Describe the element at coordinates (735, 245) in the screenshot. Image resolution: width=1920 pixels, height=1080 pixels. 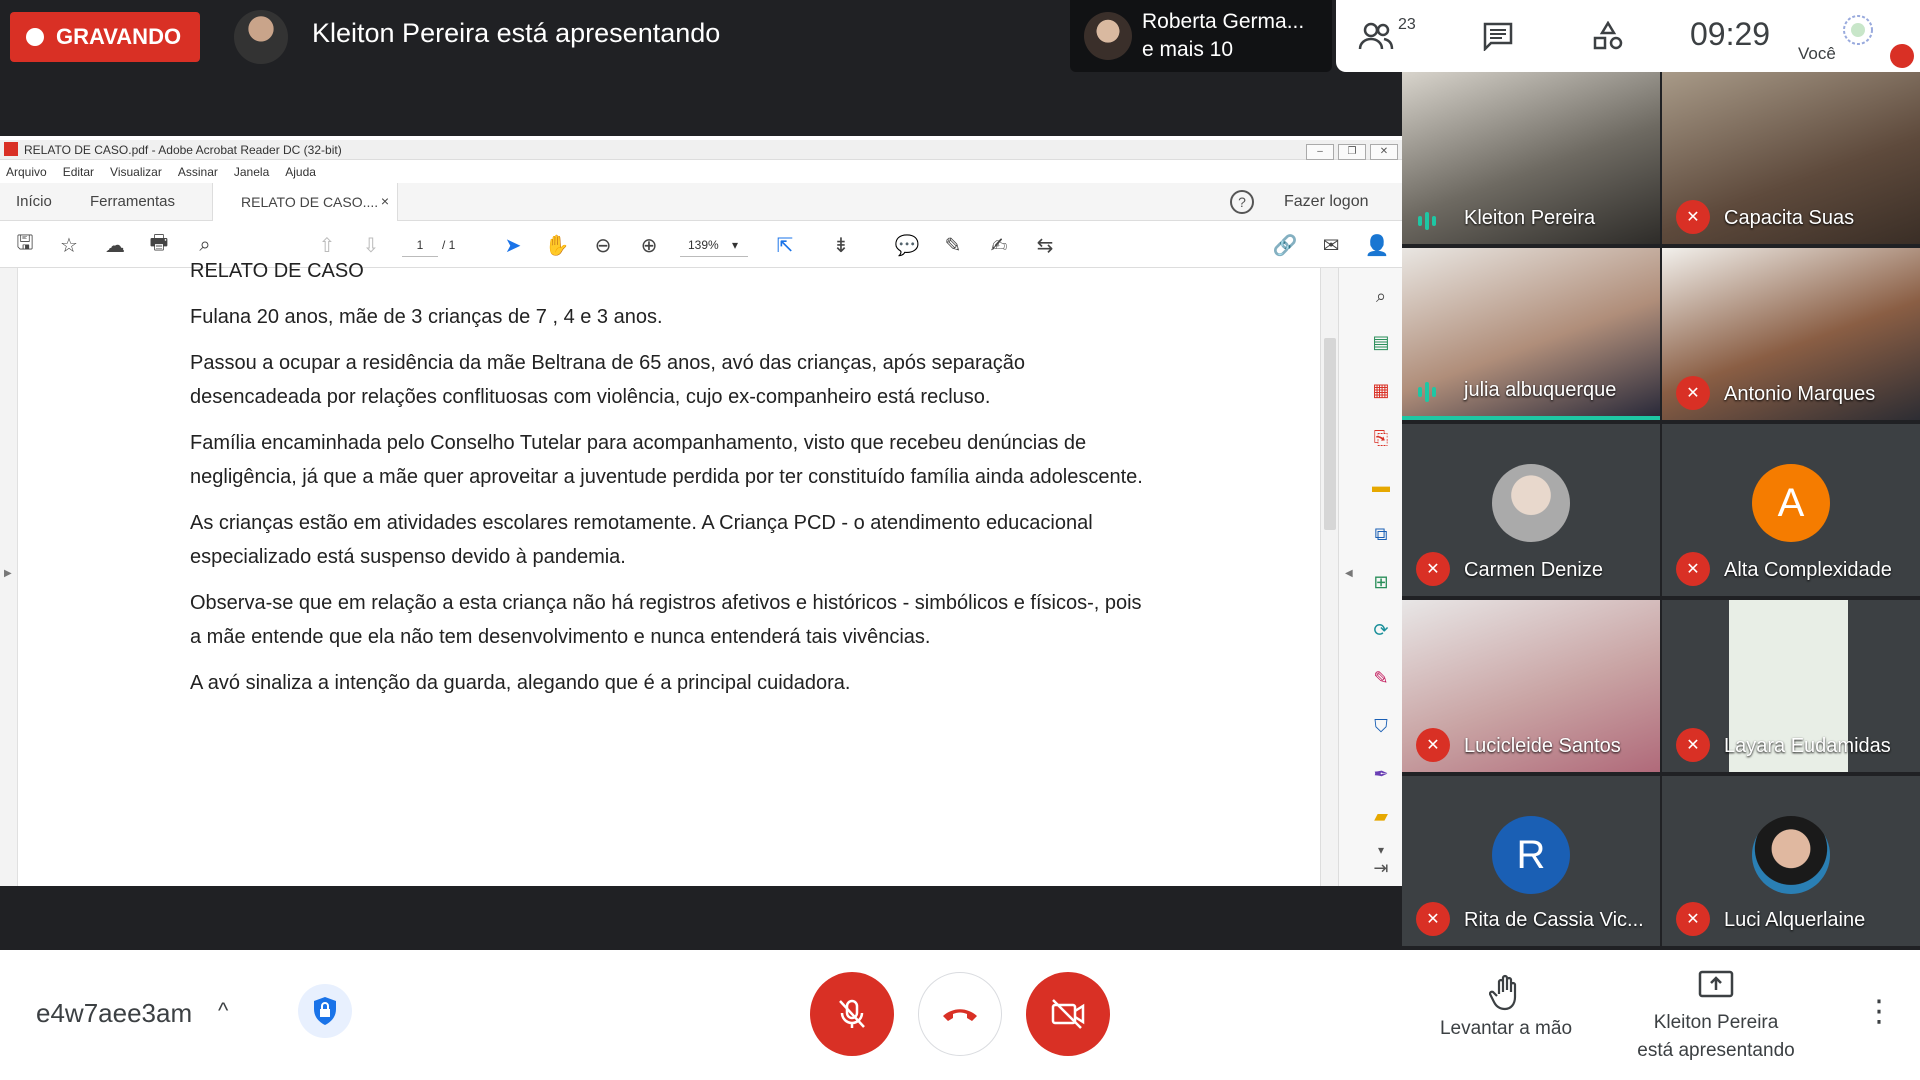
I see `chevron-down-icon: ▾` at that location.